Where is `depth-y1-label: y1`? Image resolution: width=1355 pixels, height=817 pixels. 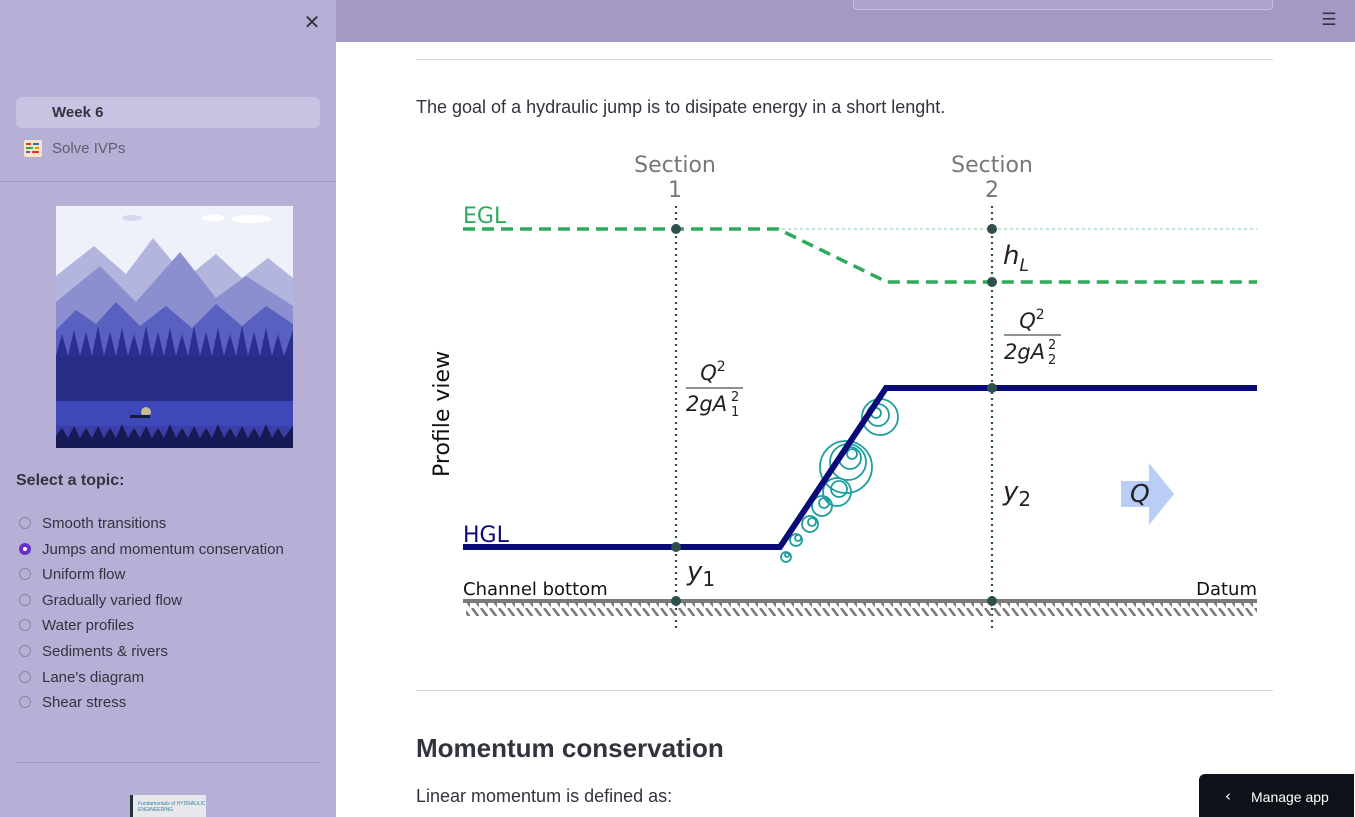 depth-y1-label: y1 is located at coordinates (700, 574).